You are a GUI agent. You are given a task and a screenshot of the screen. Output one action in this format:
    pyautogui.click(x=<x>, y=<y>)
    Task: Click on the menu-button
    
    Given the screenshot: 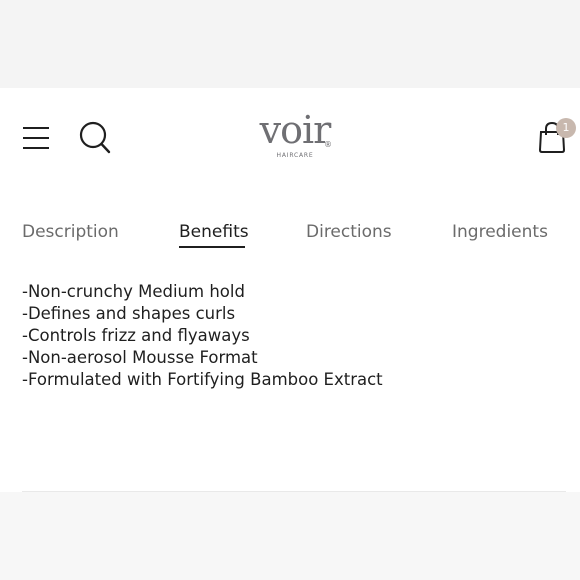 What is the action you would take?
    pyautogui.click(x=36, y=138)
    